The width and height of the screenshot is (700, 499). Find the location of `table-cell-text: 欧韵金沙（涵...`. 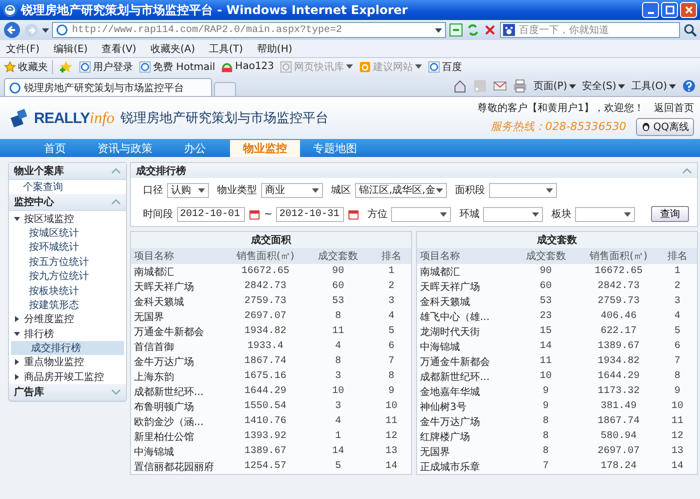

table-cell-text: 欧韵金沙（涵... is located at coordinates (169, 422).